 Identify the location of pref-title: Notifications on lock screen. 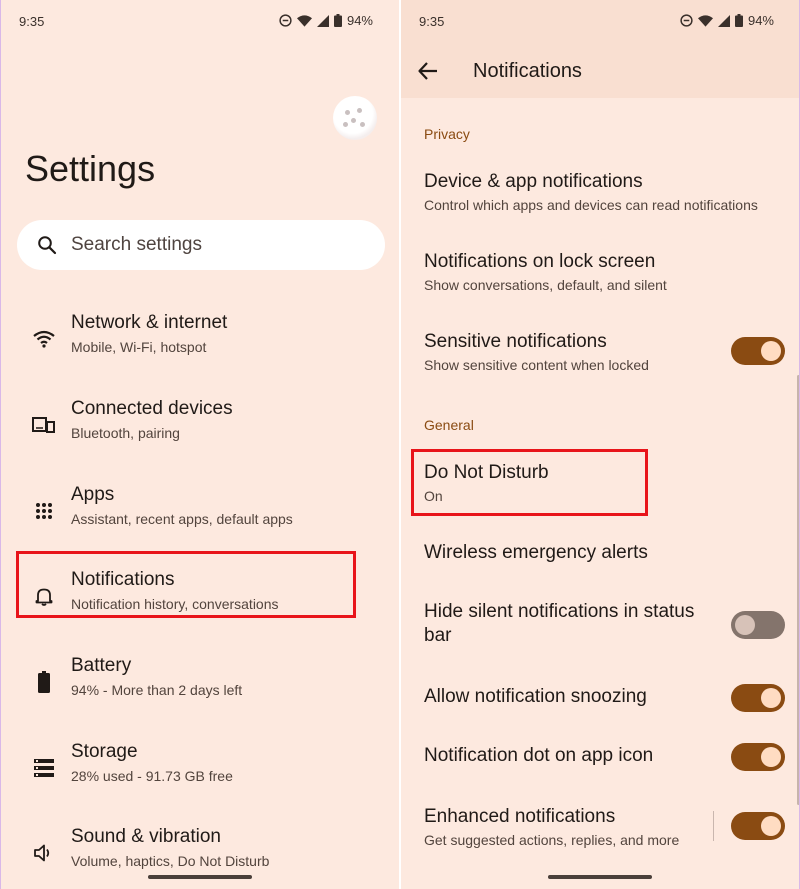
(540, 261).